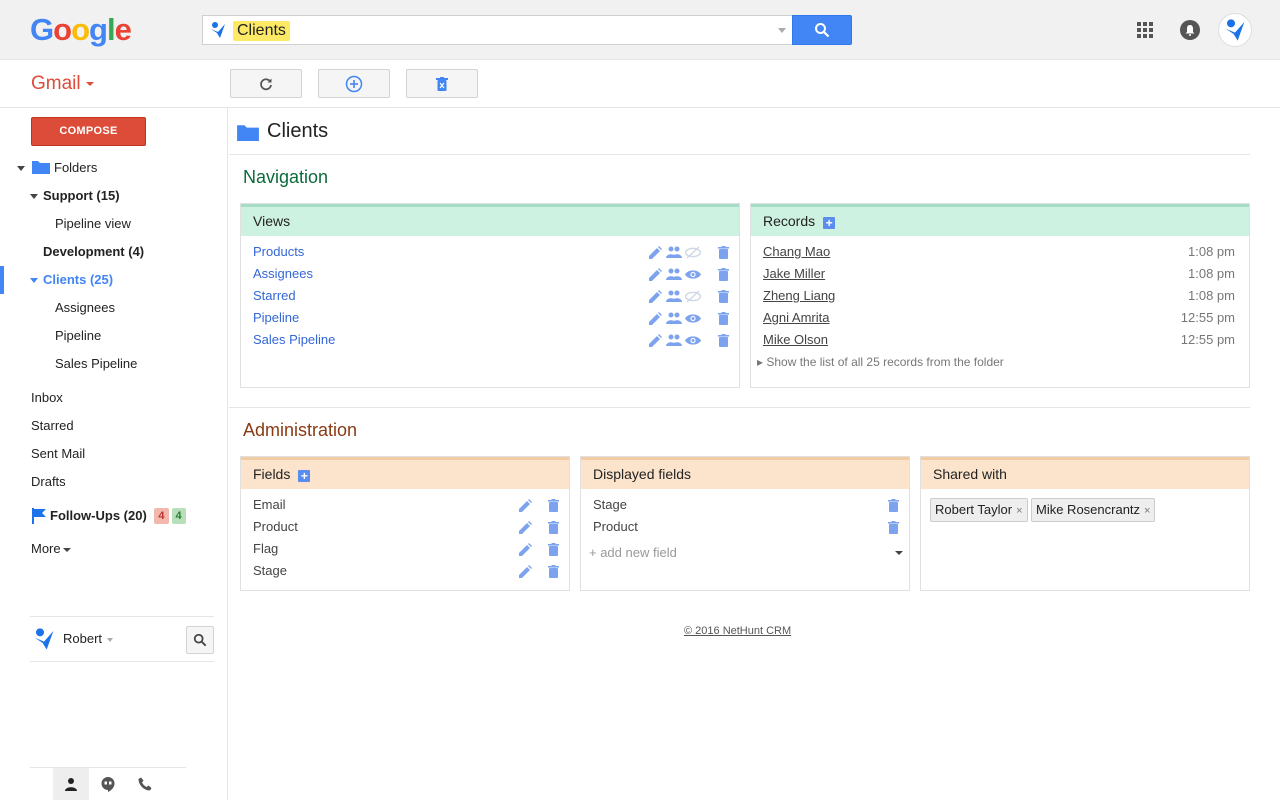 This screenshot has height=800, width=1280. Describe the element at coordinates (88, 131) in the screenshot. I see `compose-button: COMPOSE` at that location.